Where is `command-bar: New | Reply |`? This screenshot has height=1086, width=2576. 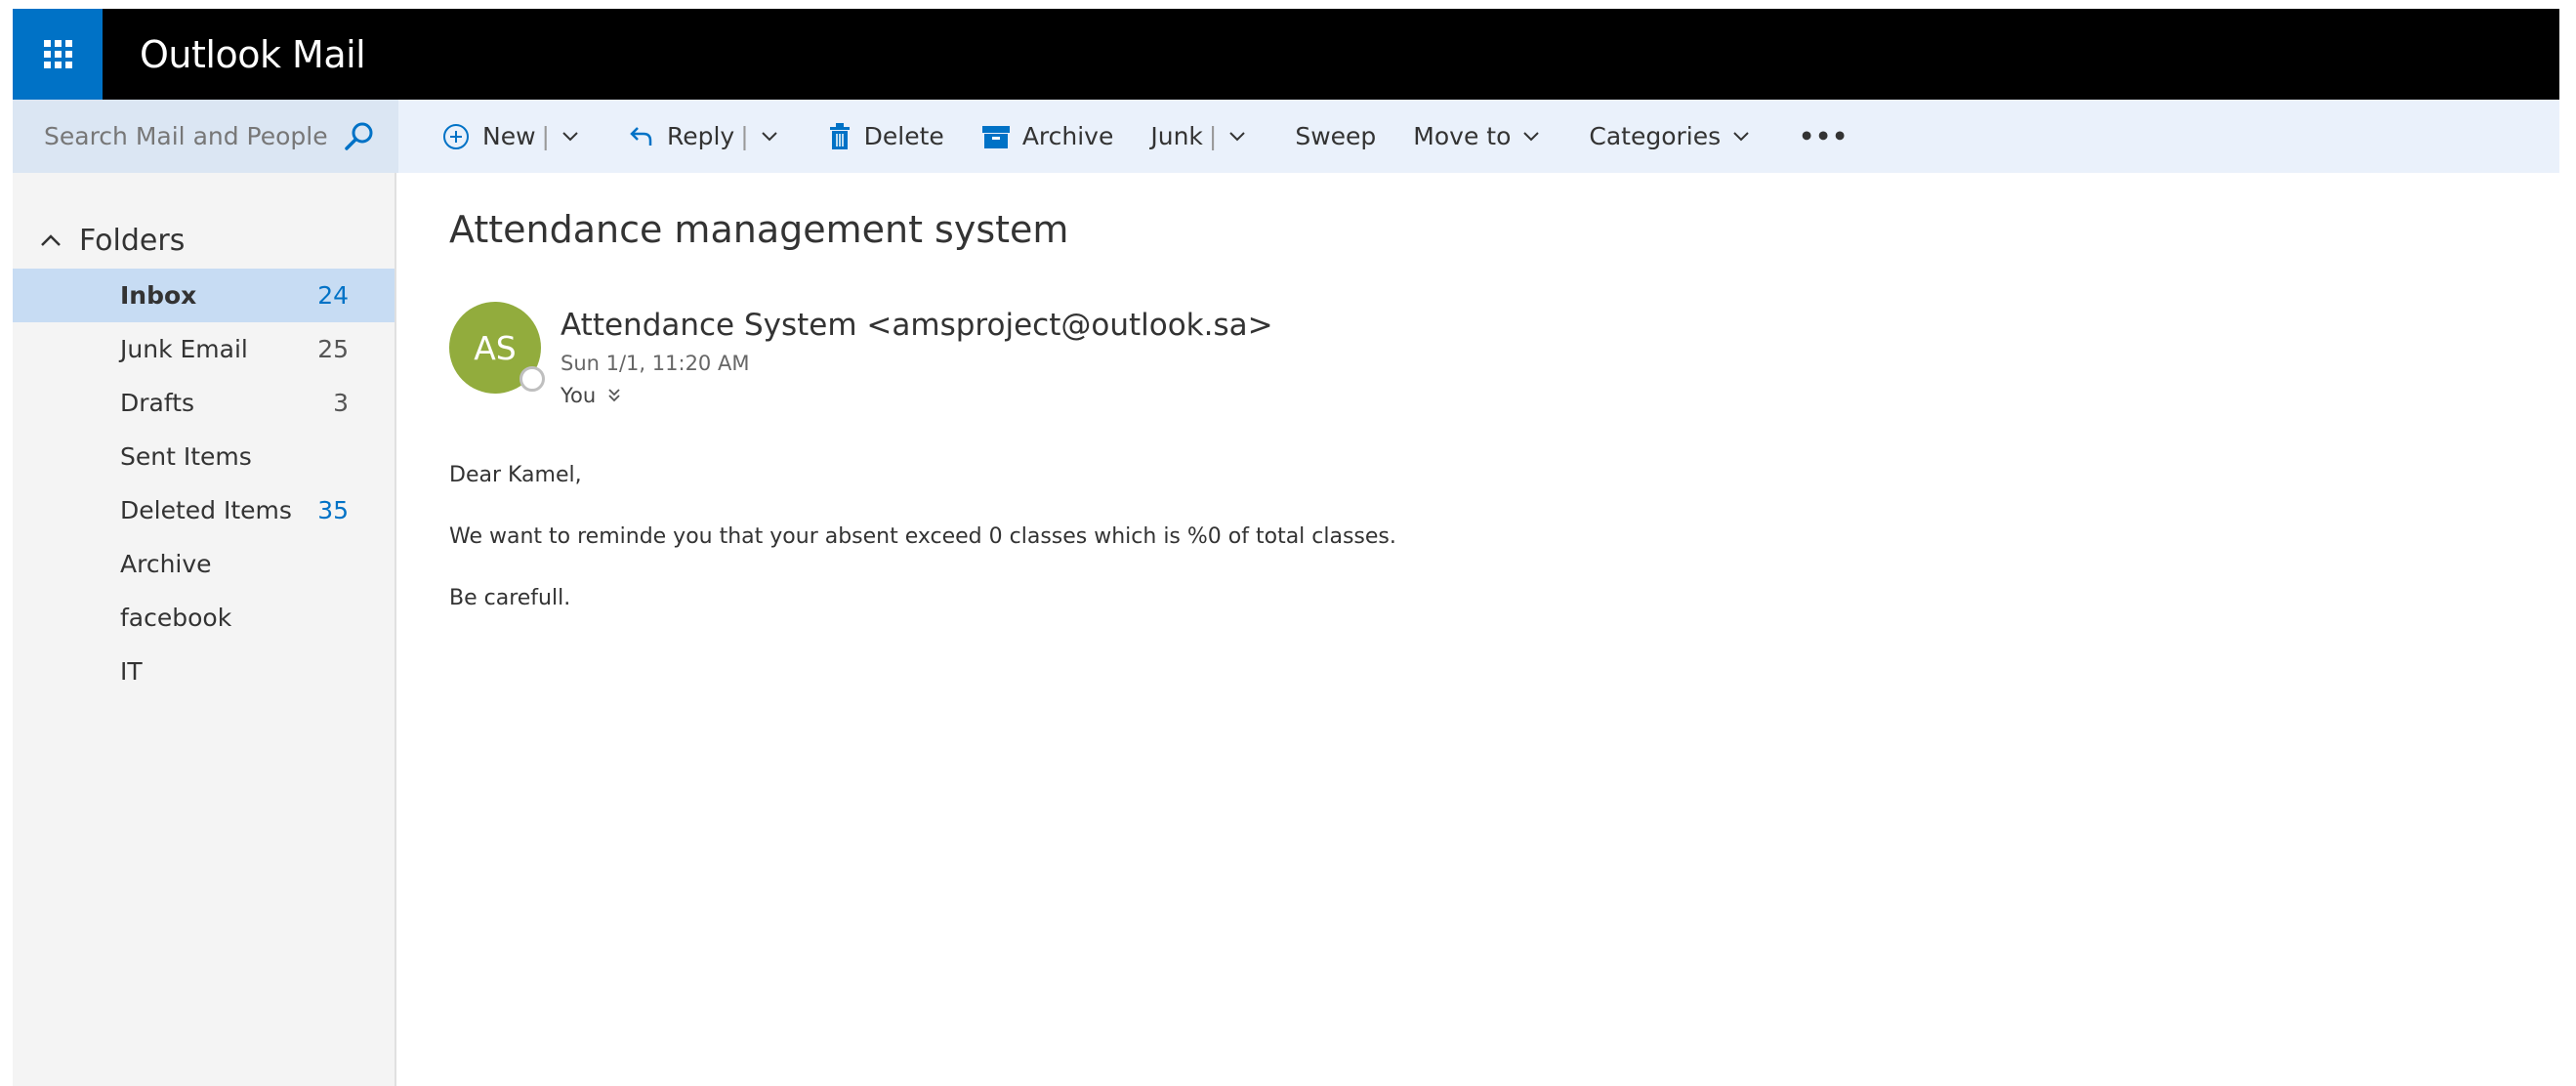 command-bar: New | Reply | is located at coordinates (1286, 137).